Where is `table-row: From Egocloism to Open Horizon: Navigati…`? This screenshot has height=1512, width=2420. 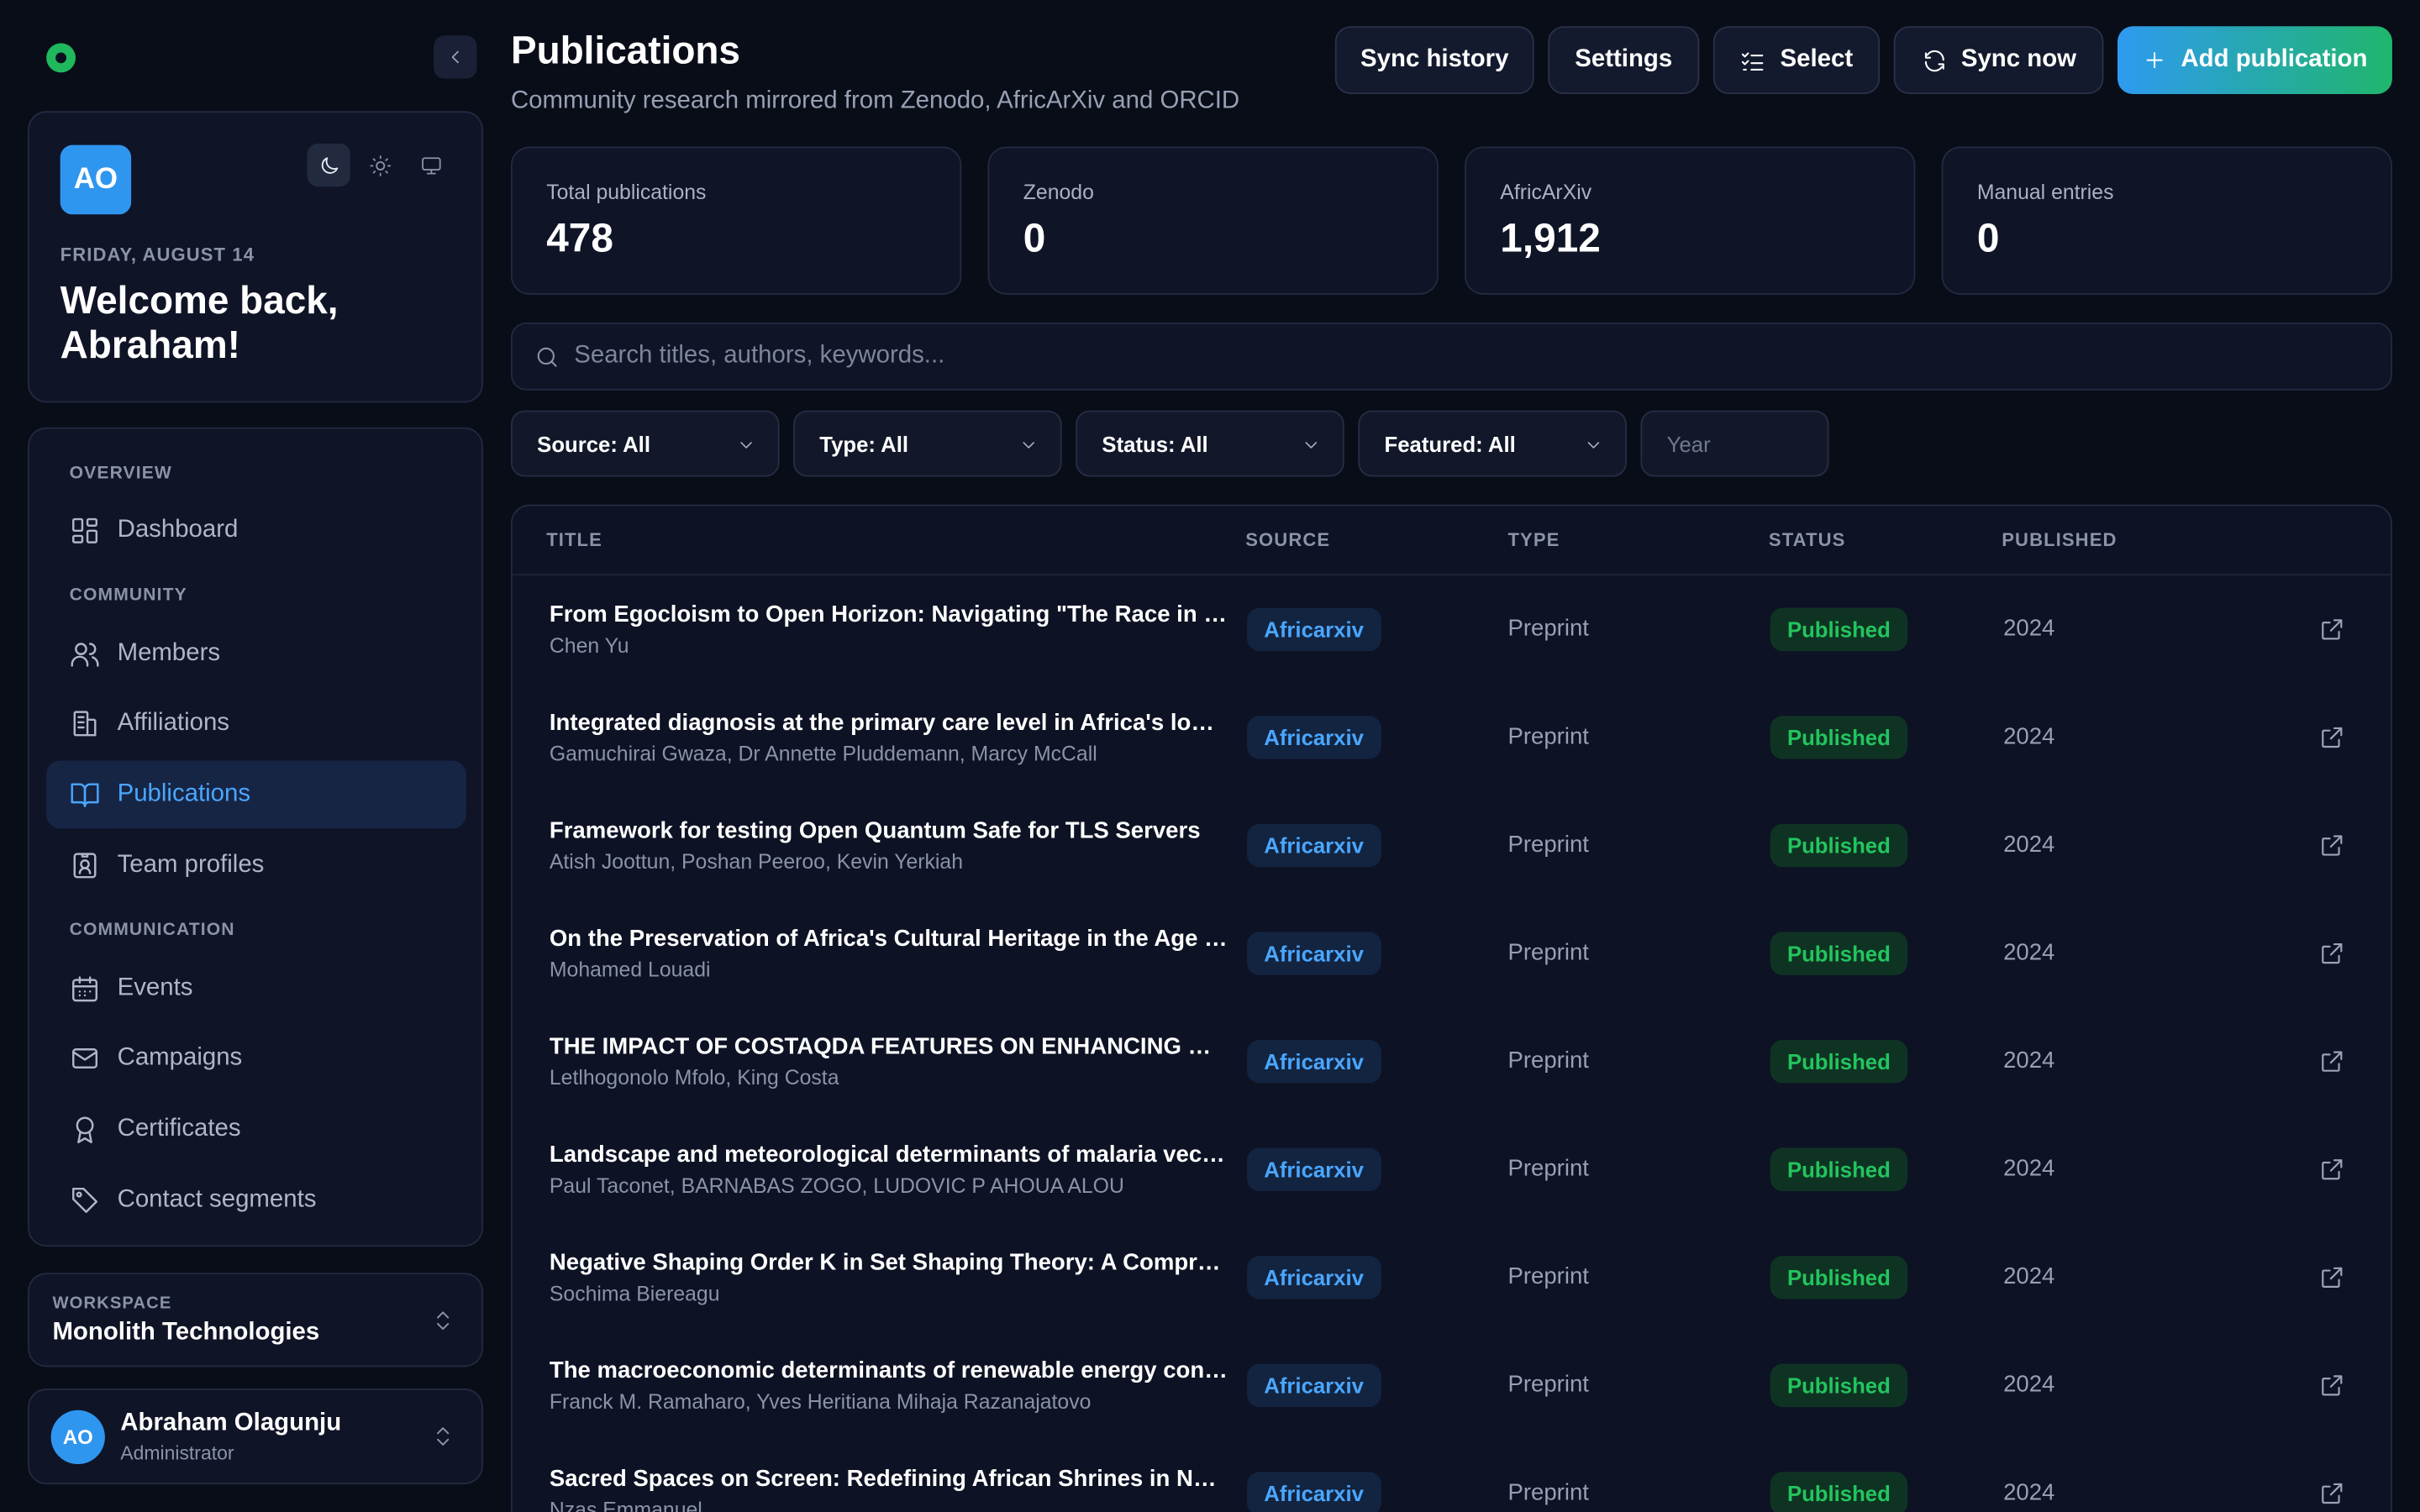
table-row: From Egocloism to Open Horizon: Navigati… is located at coordinates (1452, 629).